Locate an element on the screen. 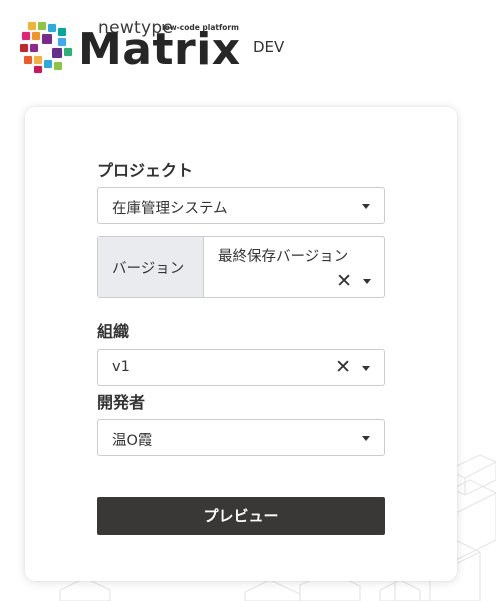 Image resolution: width=496 pixels, height=601 pixels. brand-name: Matrix is located at coordinates (159, 49).